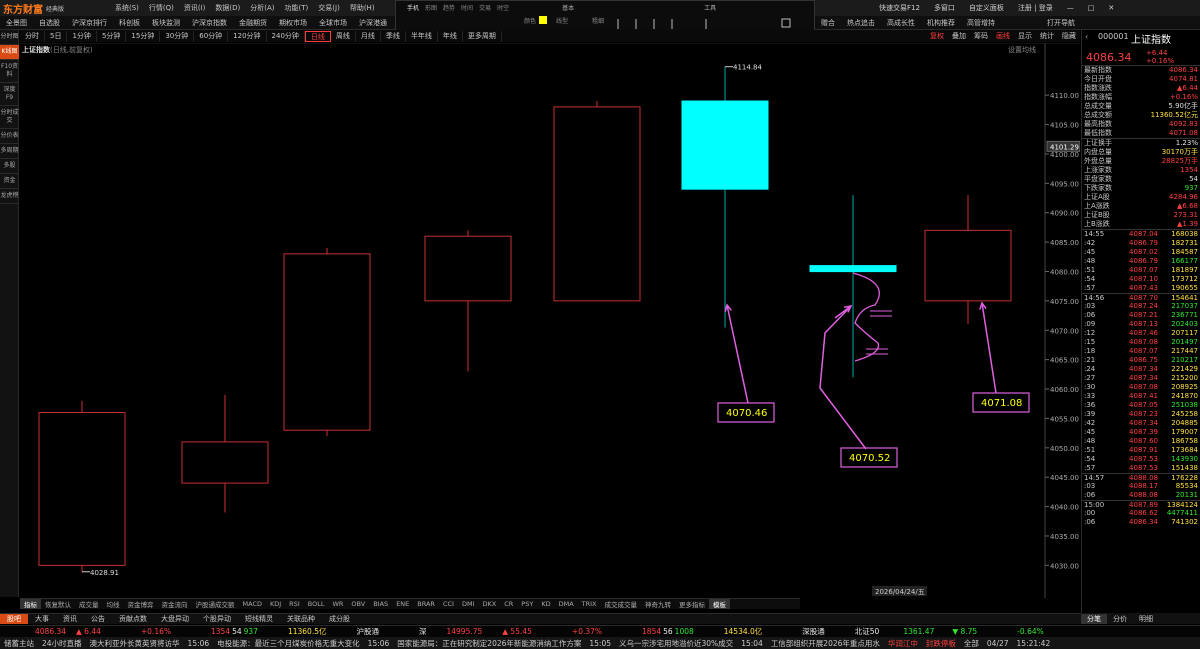 The height and width of the screenshot is (649, 1200). Describe the element at coordinates (217, 619) in the screenshot. I see `tab-stock-move: 个股异动` at that location.